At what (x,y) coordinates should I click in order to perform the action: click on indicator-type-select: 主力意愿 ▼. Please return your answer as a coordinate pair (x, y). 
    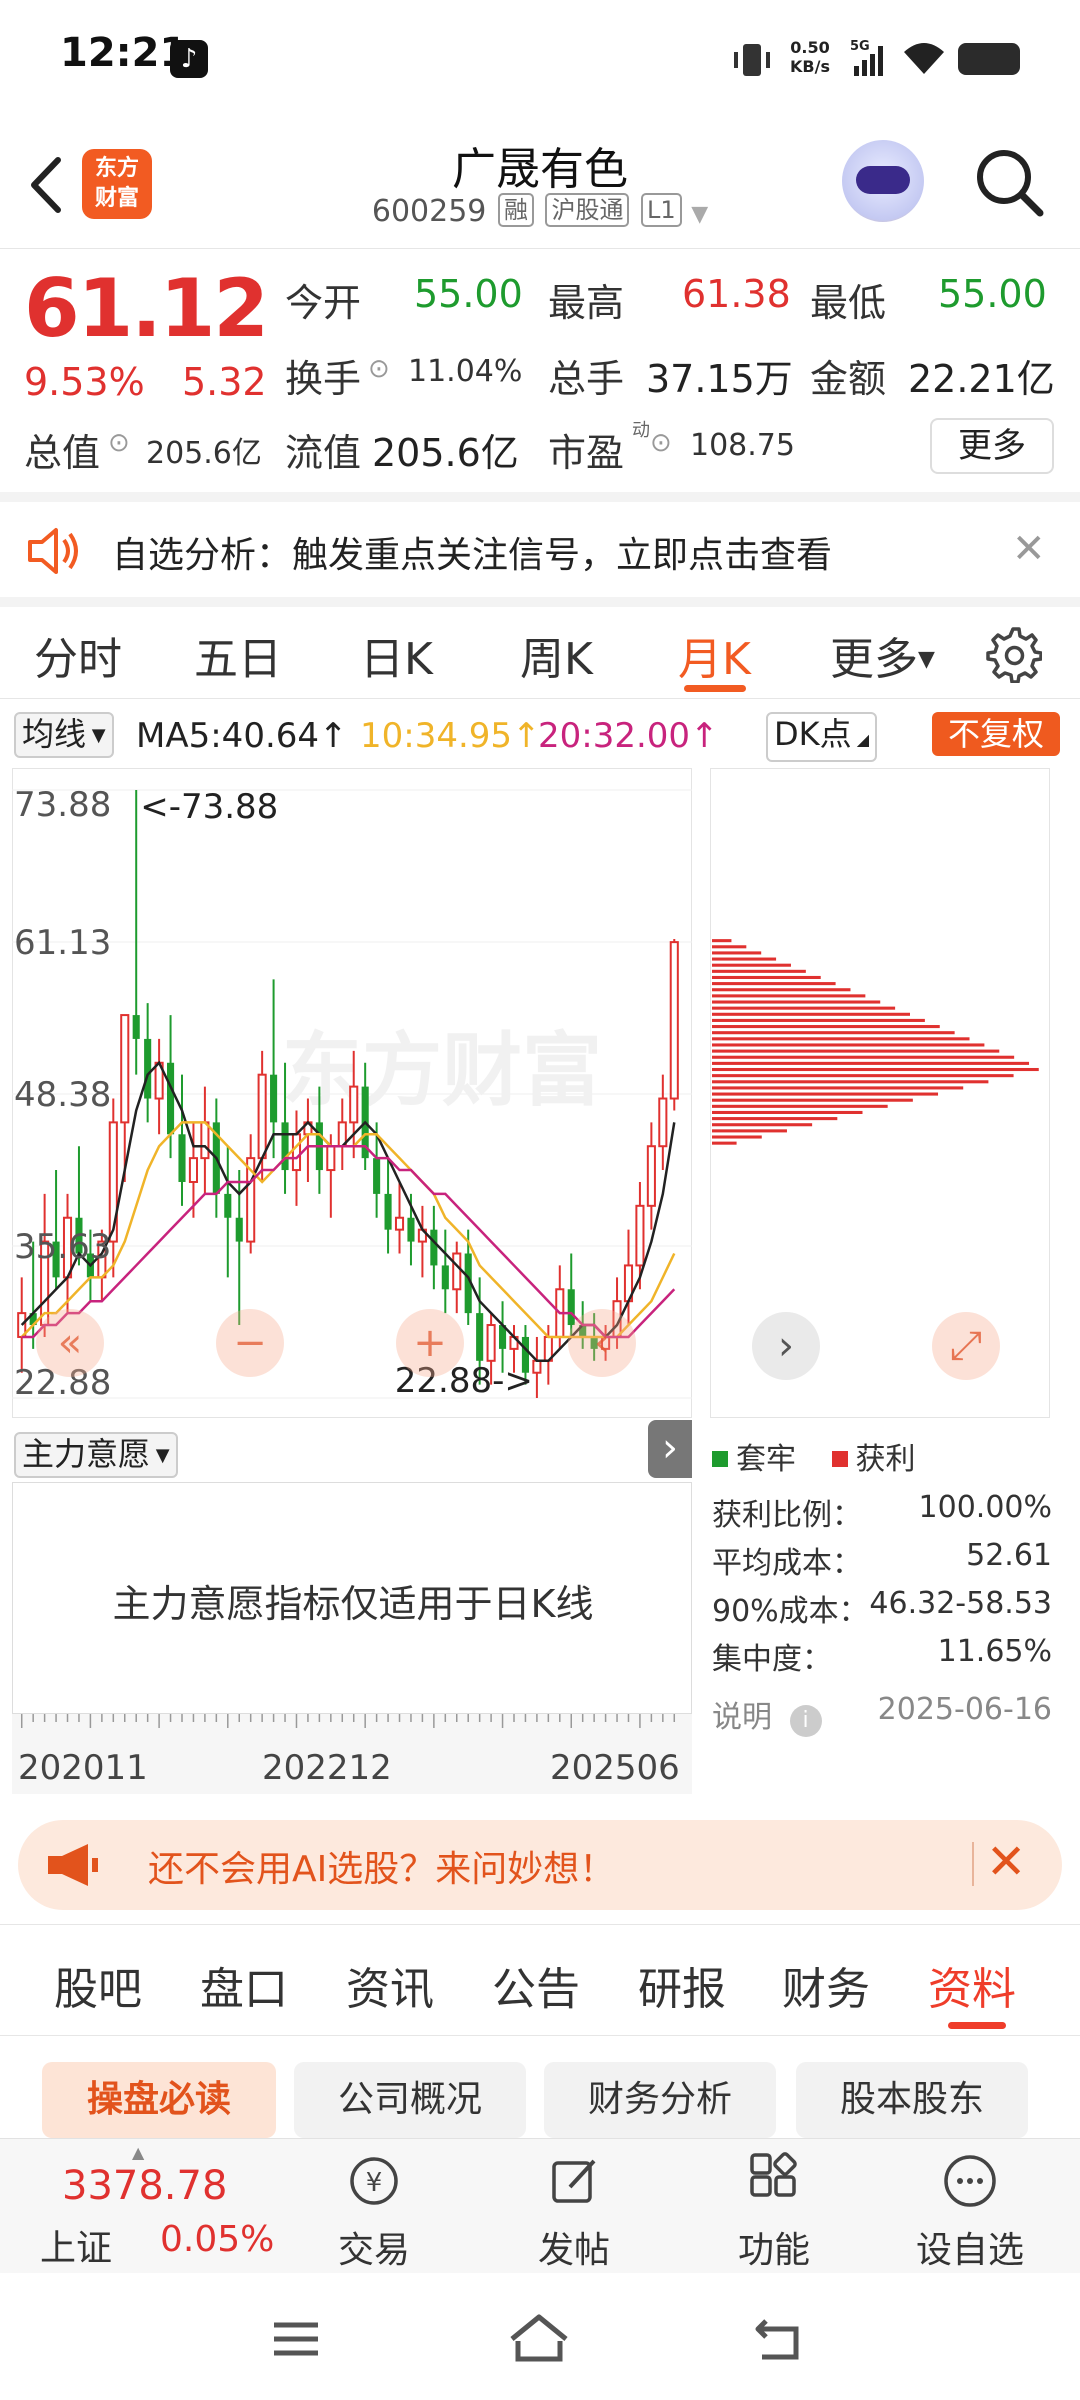
    Looking at the image, I should click on (96, 1455).